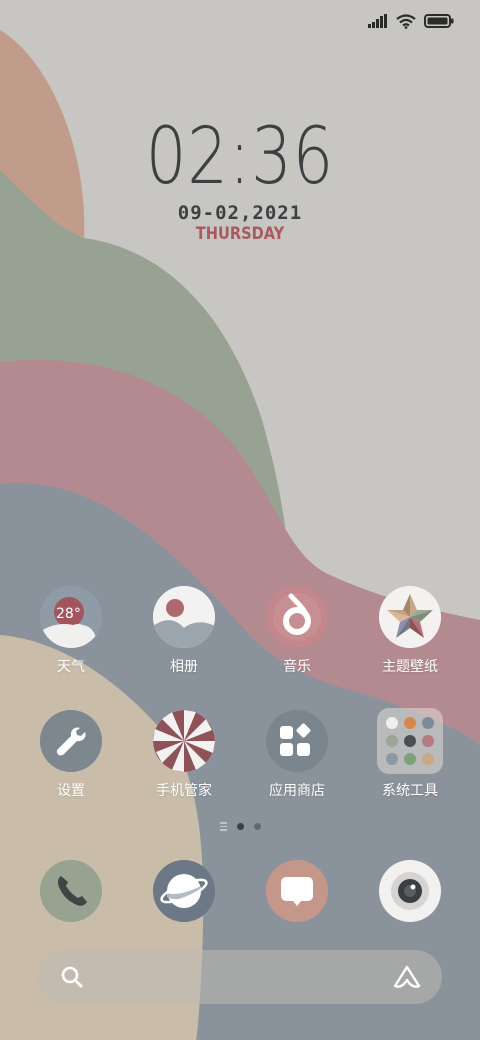  What do you see at coordinates (410, 741) in the screenshot?
I see `system-tools-folder-icon` at bounding box center [410, 741].